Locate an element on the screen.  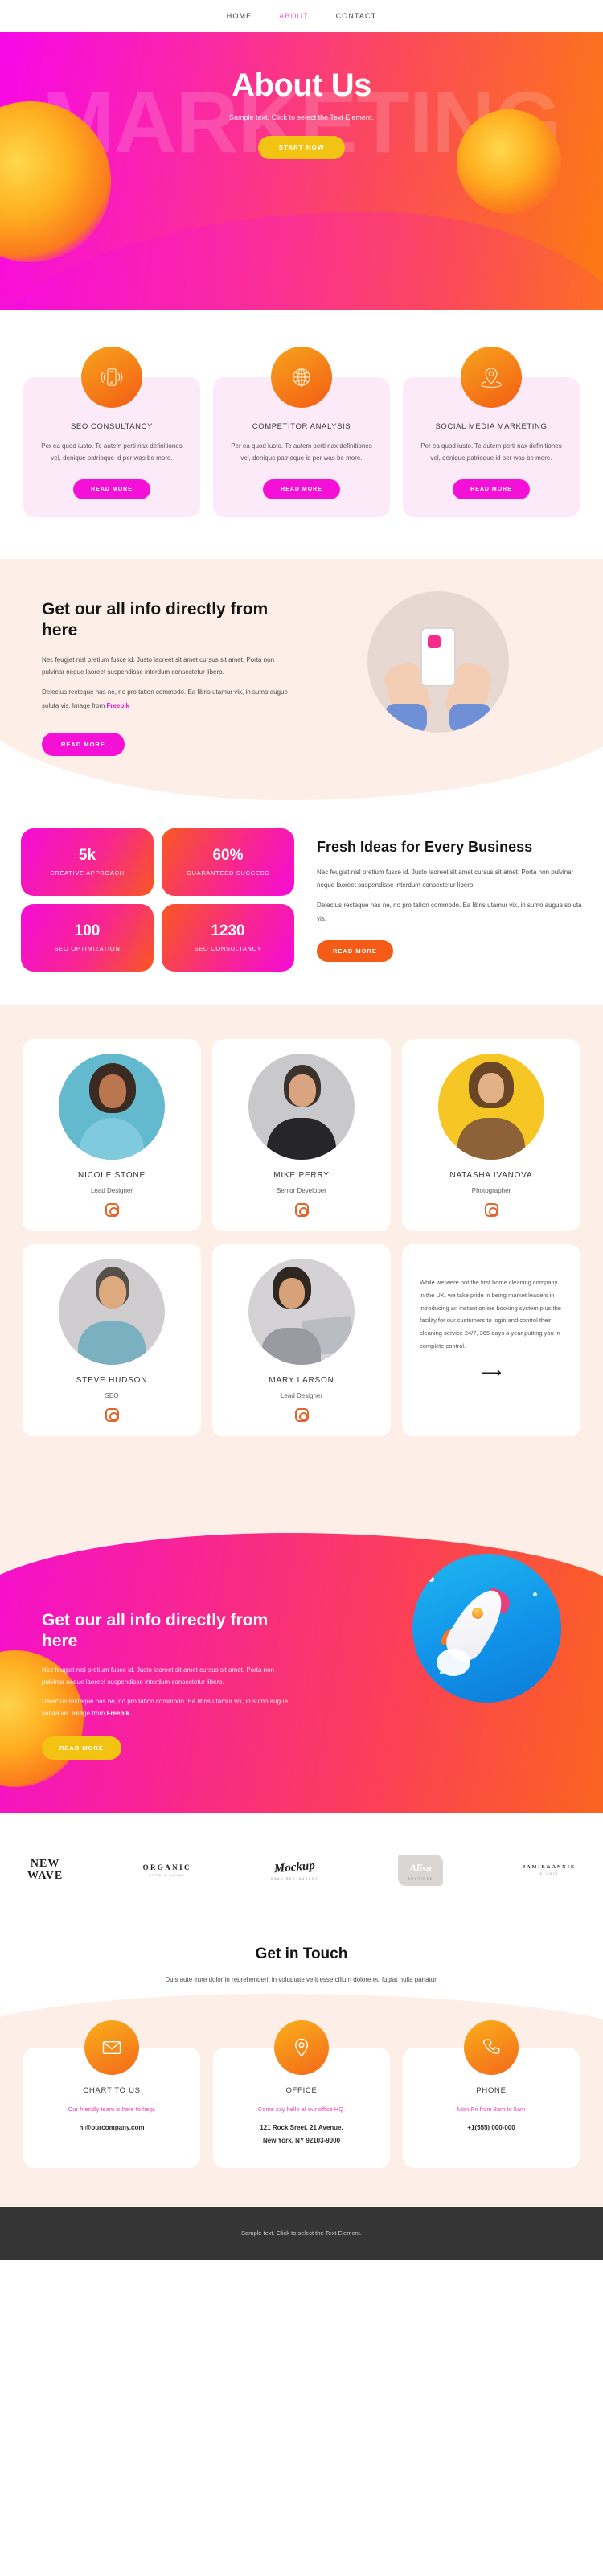
stats-heading: Fresh Ideas for Every Business is located at coordinates (425, 846).